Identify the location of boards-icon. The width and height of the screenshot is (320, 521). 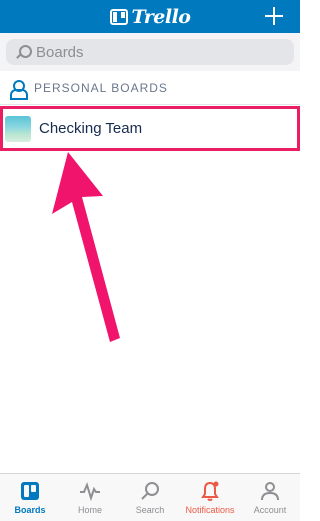
(30, 491).